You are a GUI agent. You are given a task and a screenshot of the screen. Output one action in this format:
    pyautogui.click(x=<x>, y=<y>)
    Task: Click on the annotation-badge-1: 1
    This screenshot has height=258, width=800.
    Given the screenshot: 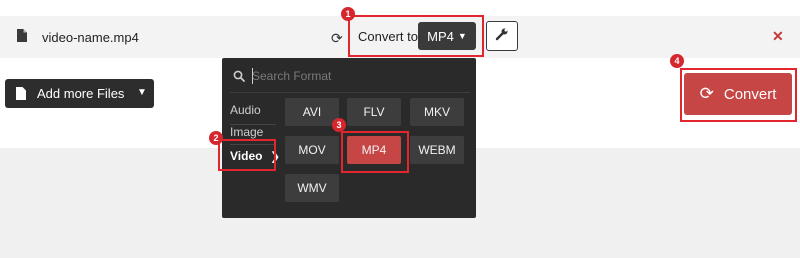 What is the action you would take?
    pyautogui.click(x=348, y=14)
    